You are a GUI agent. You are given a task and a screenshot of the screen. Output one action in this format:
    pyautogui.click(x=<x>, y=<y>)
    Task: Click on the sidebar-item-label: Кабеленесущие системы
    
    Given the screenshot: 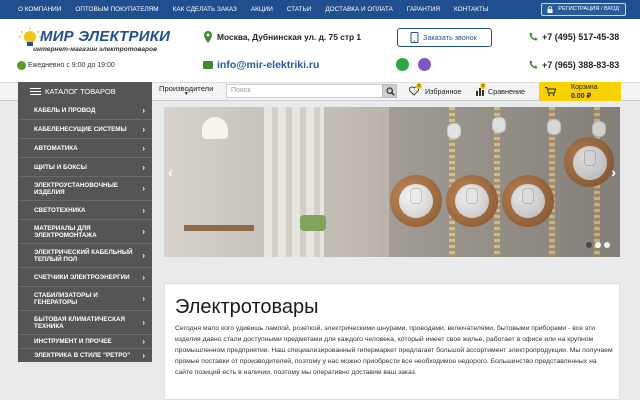 What is the action you would take?
    pyautogui.click(x=80, y=129)
    